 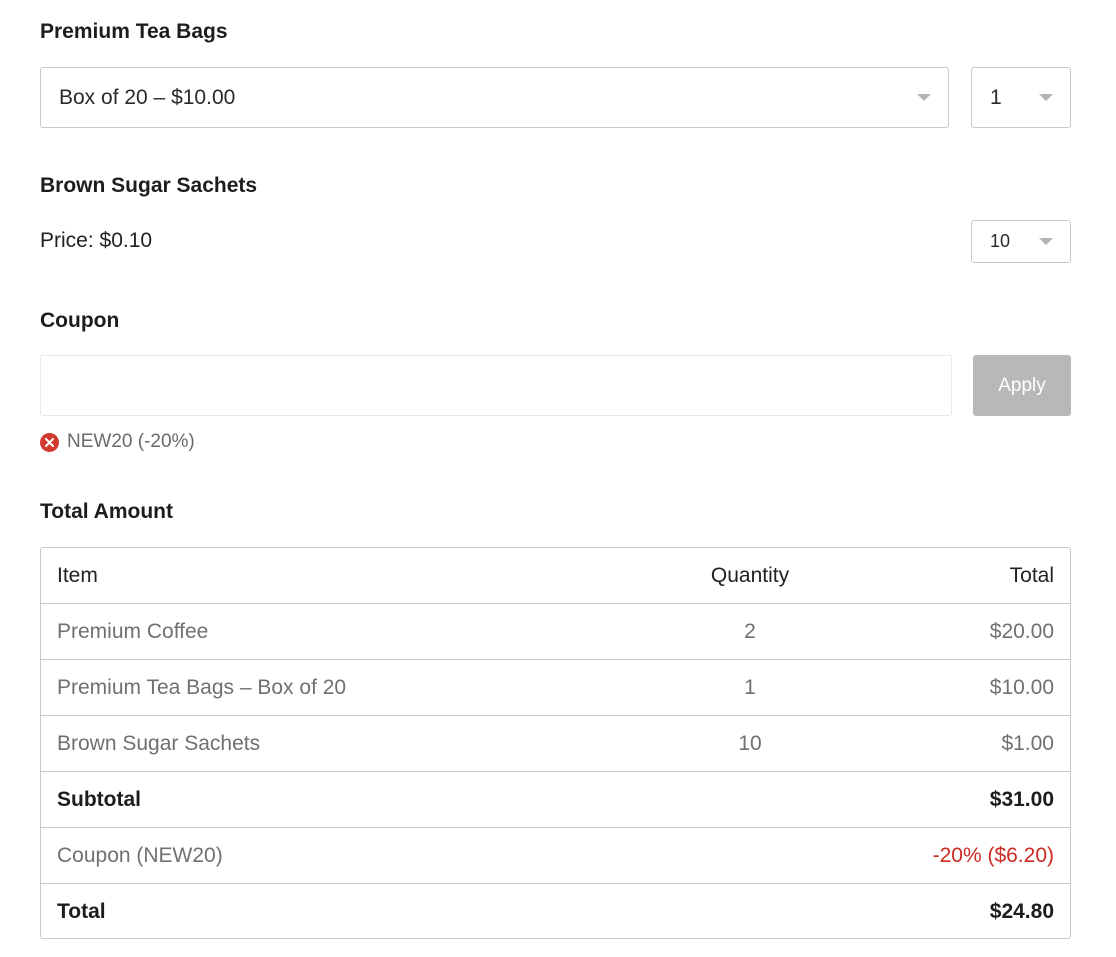 I want to click on sugar-quantity-select: 10, so click(x=1021, y=241).